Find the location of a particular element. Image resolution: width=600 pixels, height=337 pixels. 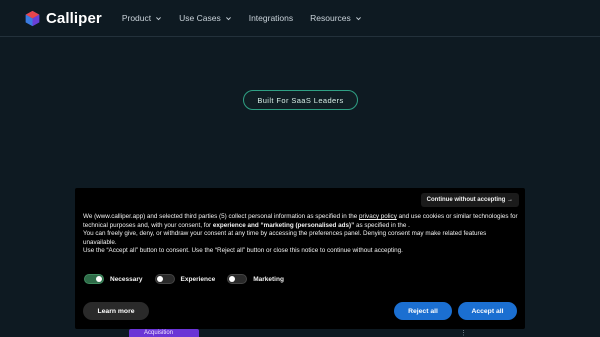

nav-item-integrations: Integrations is located at coordinates (271, 18).